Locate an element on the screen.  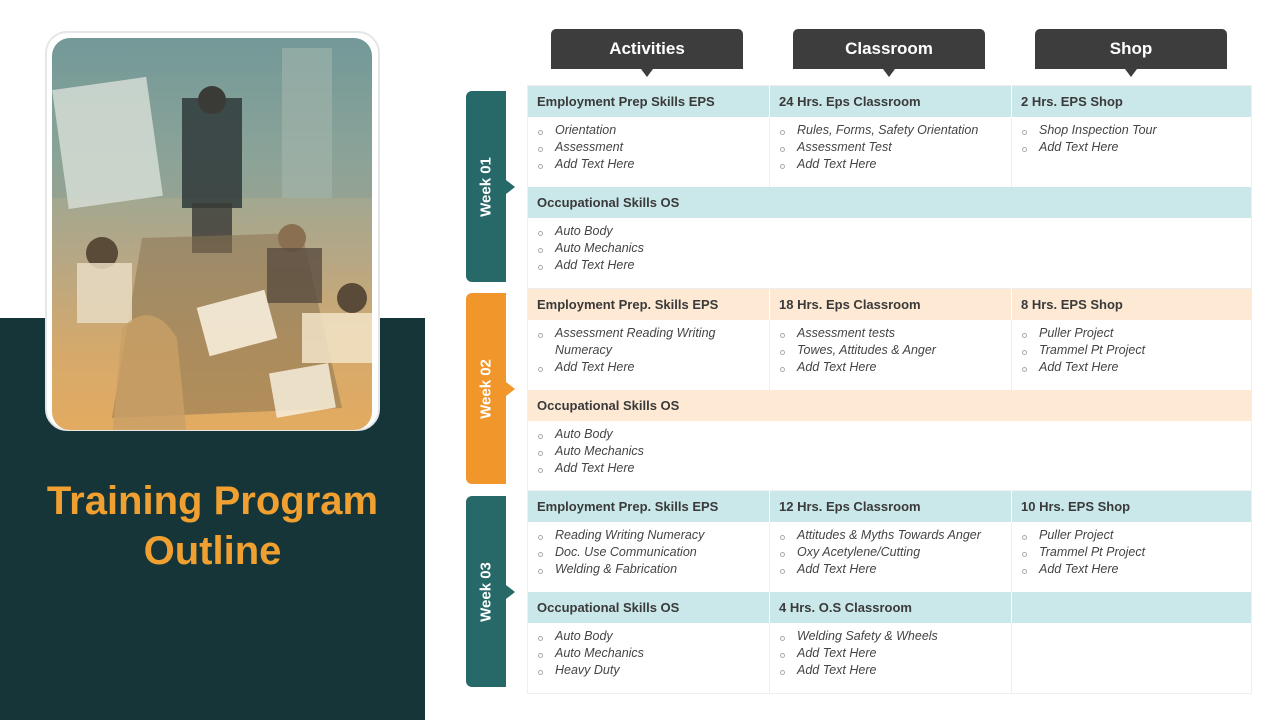
activity-list: Orientation Assessment Add Text Here is located at coordinates (653, 147).